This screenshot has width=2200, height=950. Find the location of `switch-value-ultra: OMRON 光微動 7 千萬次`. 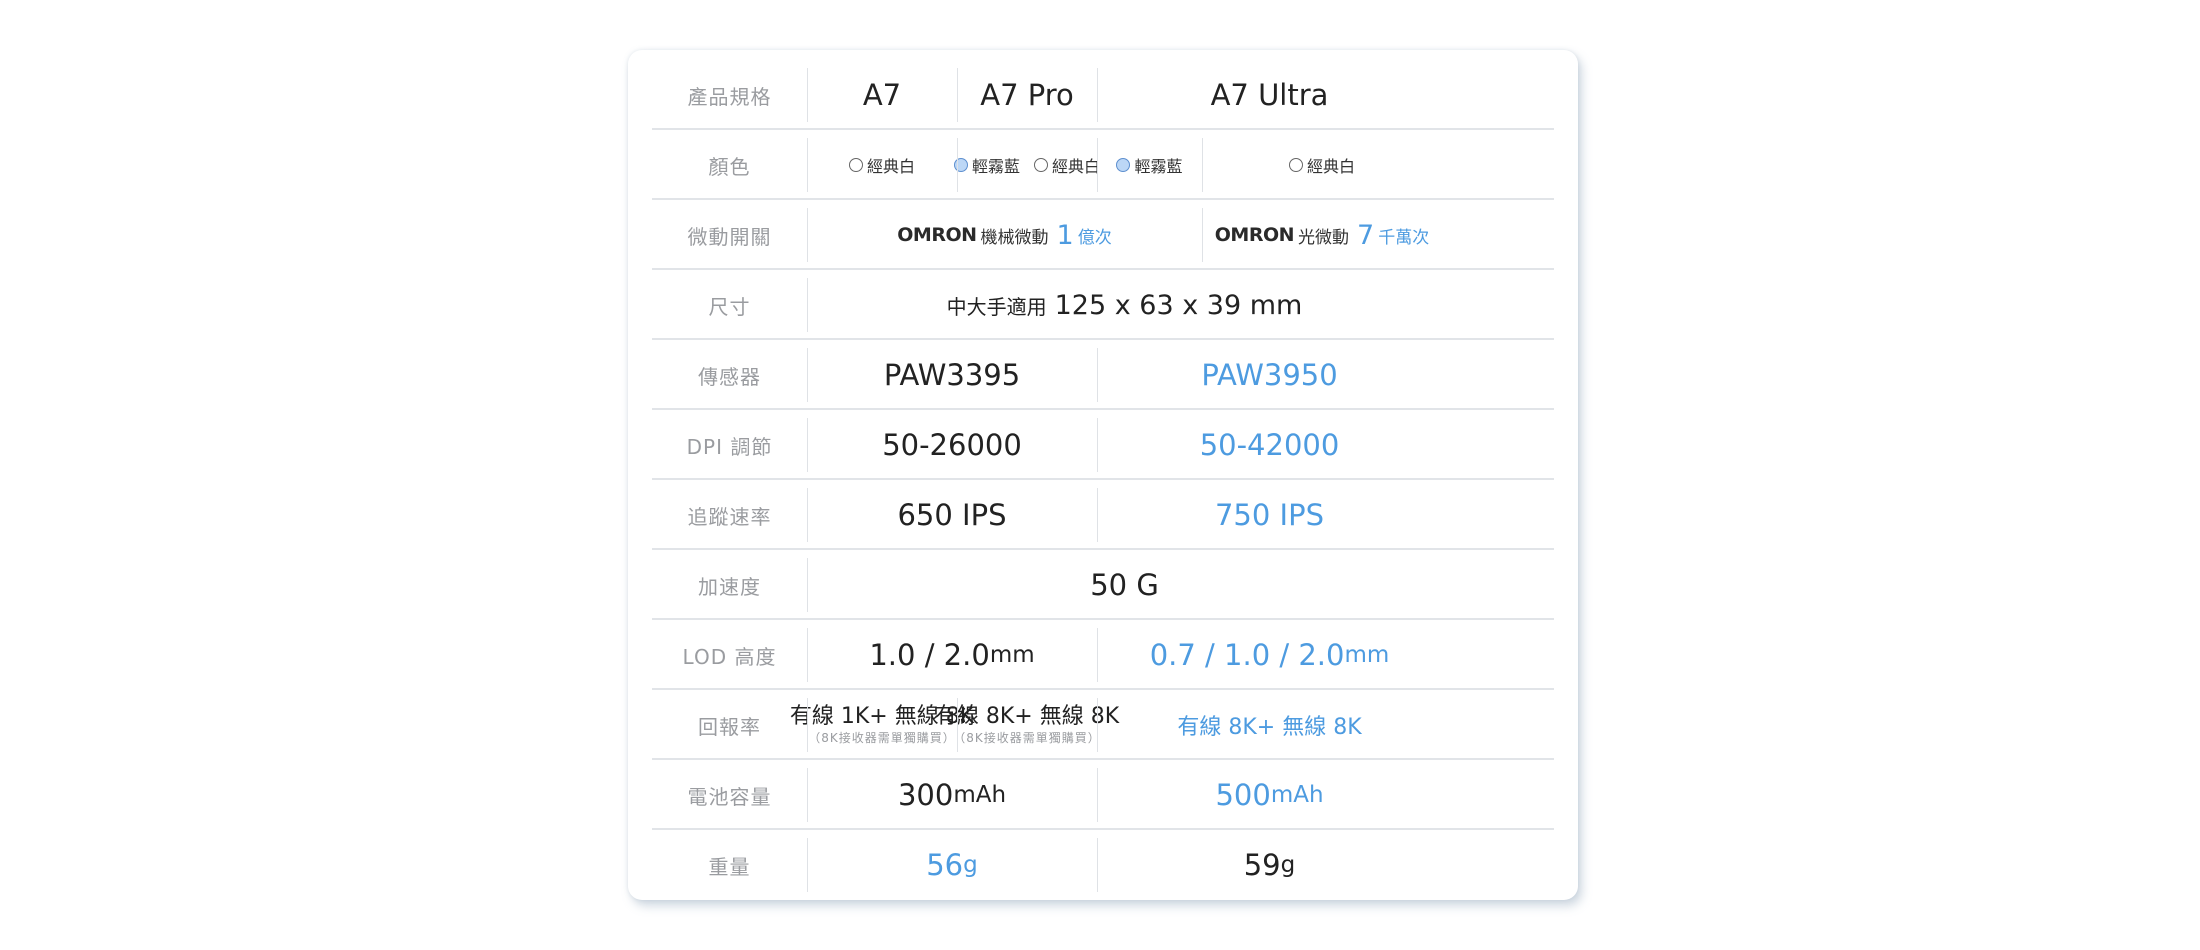

switch-value-ultra: OMRON 光微動 7 千萬次 is located at coordinates (1322, 235).